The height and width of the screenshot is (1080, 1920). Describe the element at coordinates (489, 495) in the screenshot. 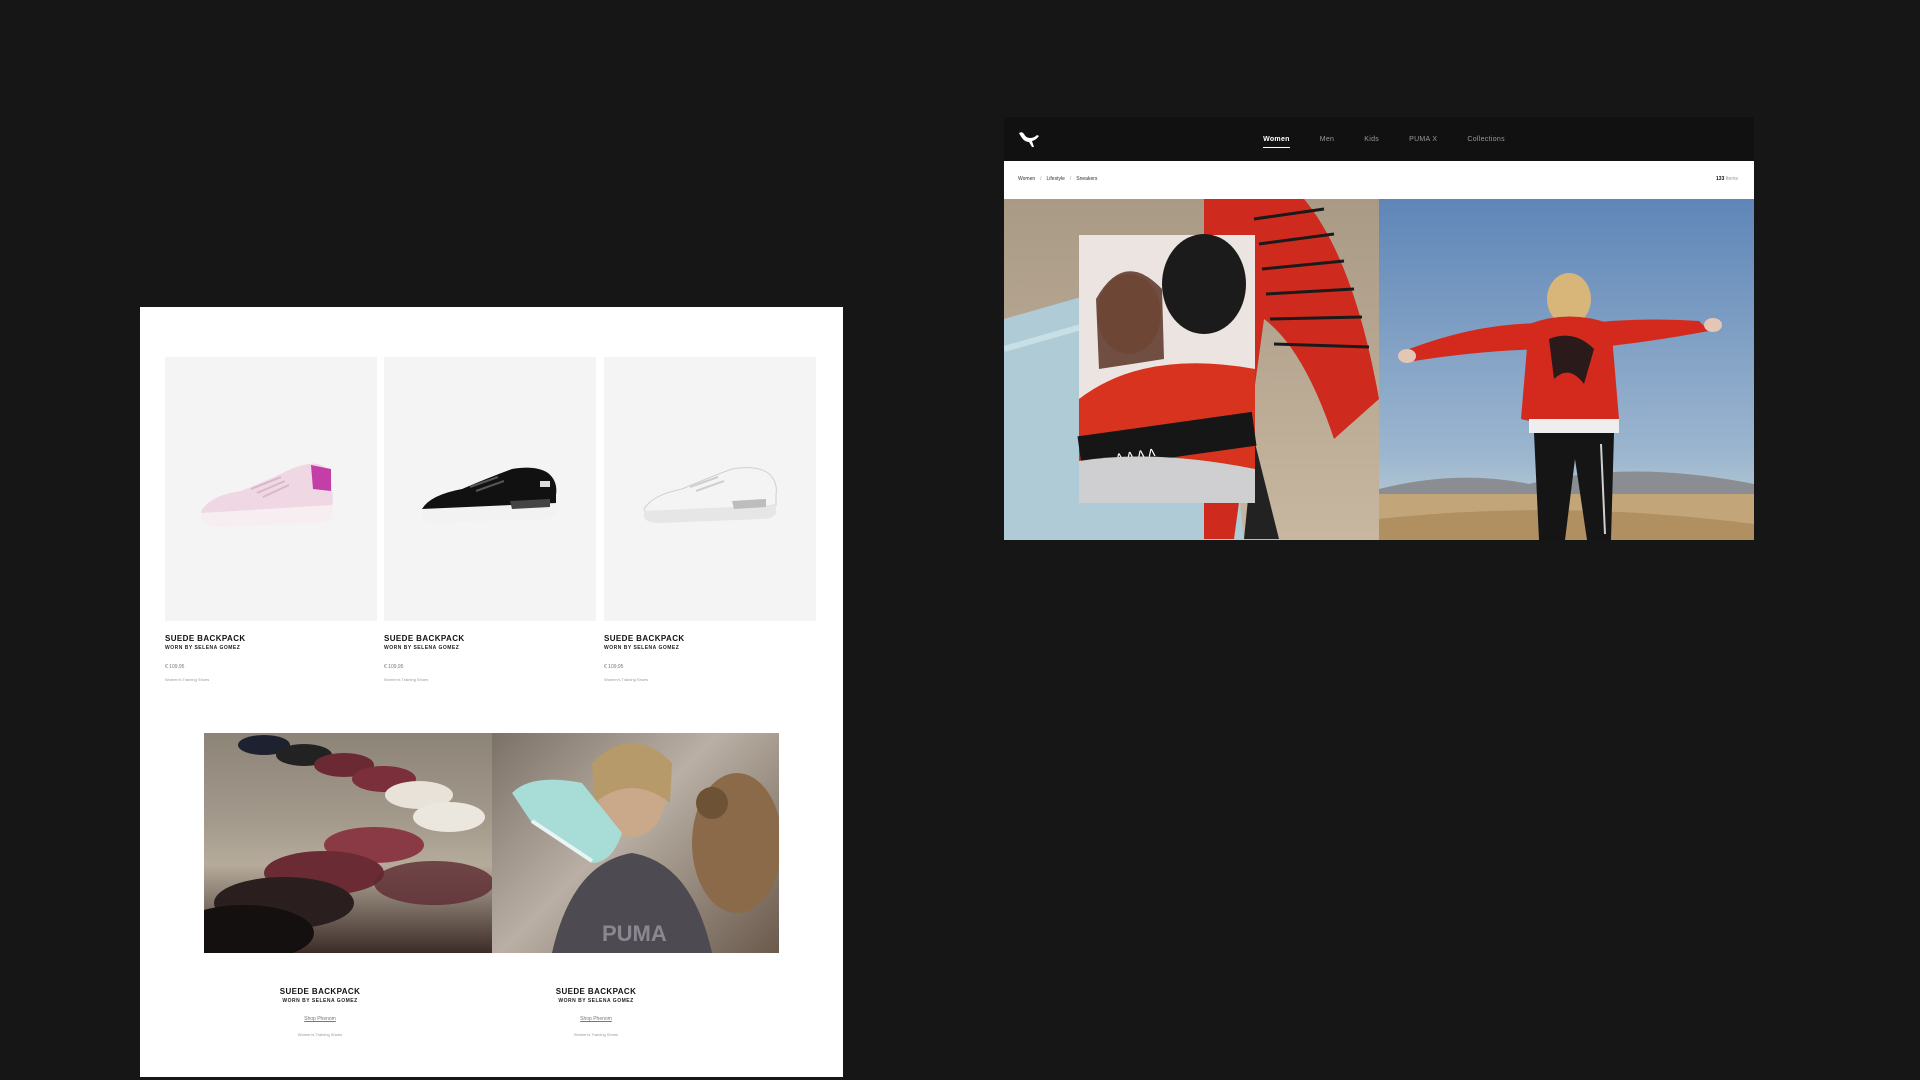

I see `black-sneaker-image` at that location.